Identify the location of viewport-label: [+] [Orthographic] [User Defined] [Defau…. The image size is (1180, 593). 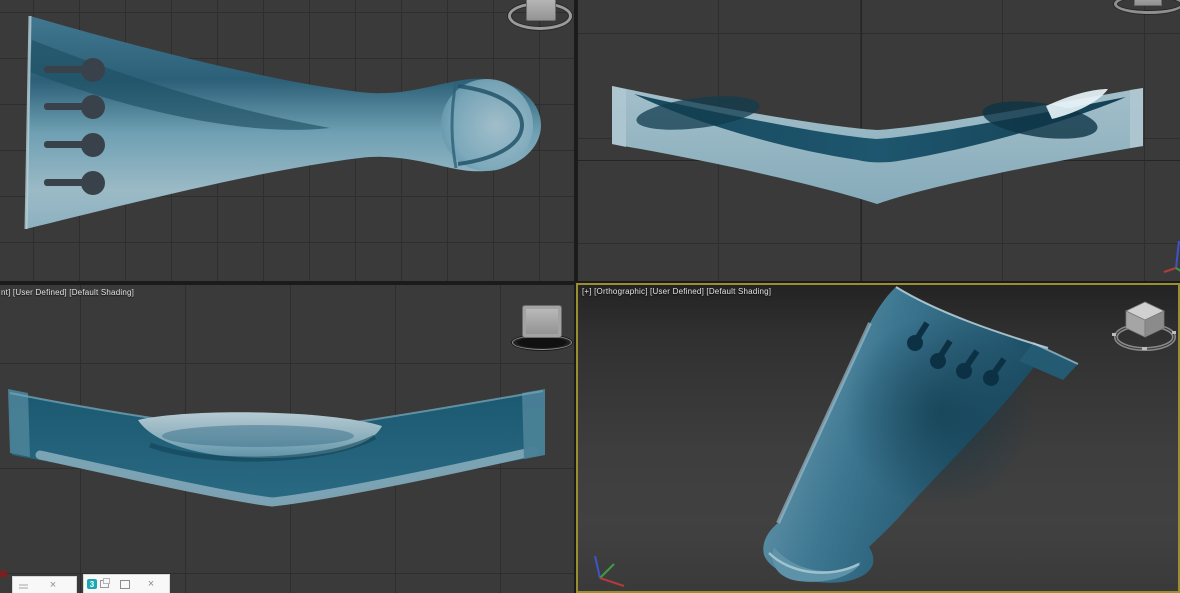
(676, 291).